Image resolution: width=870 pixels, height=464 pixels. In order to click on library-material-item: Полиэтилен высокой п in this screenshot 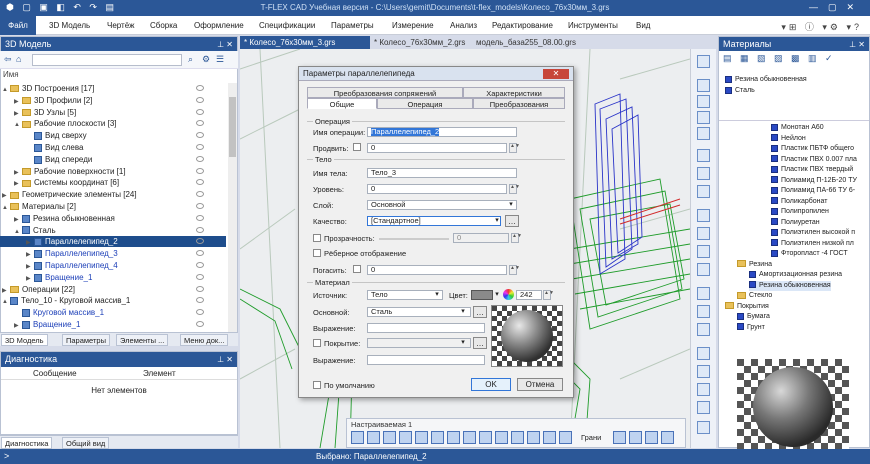, I will do `click(813, 233)`.